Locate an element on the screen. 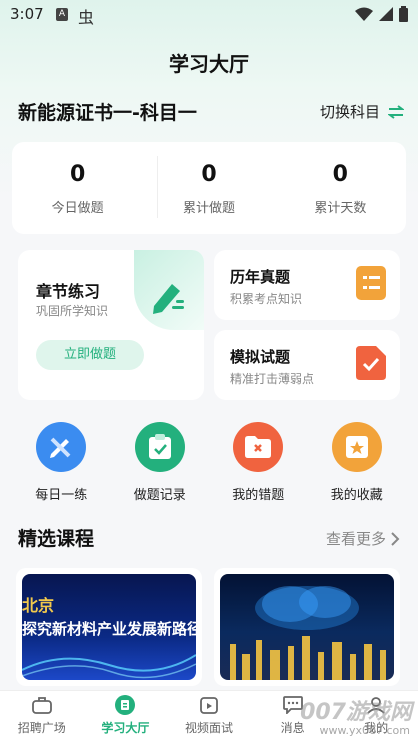  tab-label: 招聘广场 is located at coordinates (41, 728).